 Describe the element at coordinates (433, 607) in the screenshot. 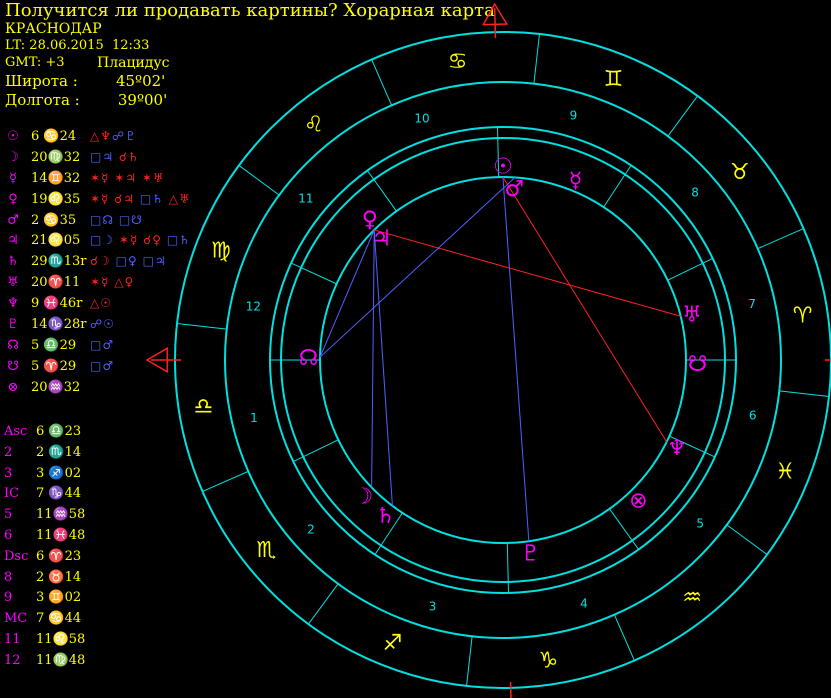

I see `house-number: 3` at that location.